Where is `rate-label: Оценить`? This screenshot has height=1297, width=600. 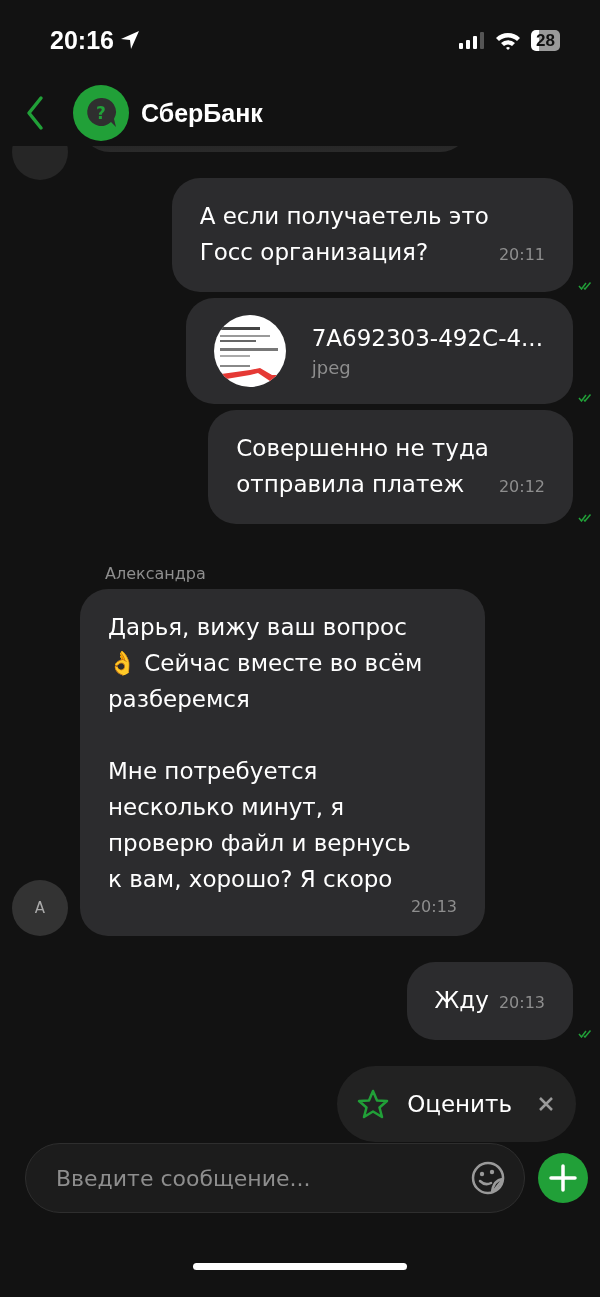 rate-label: Оценить is located at coordinates (459, 1104).